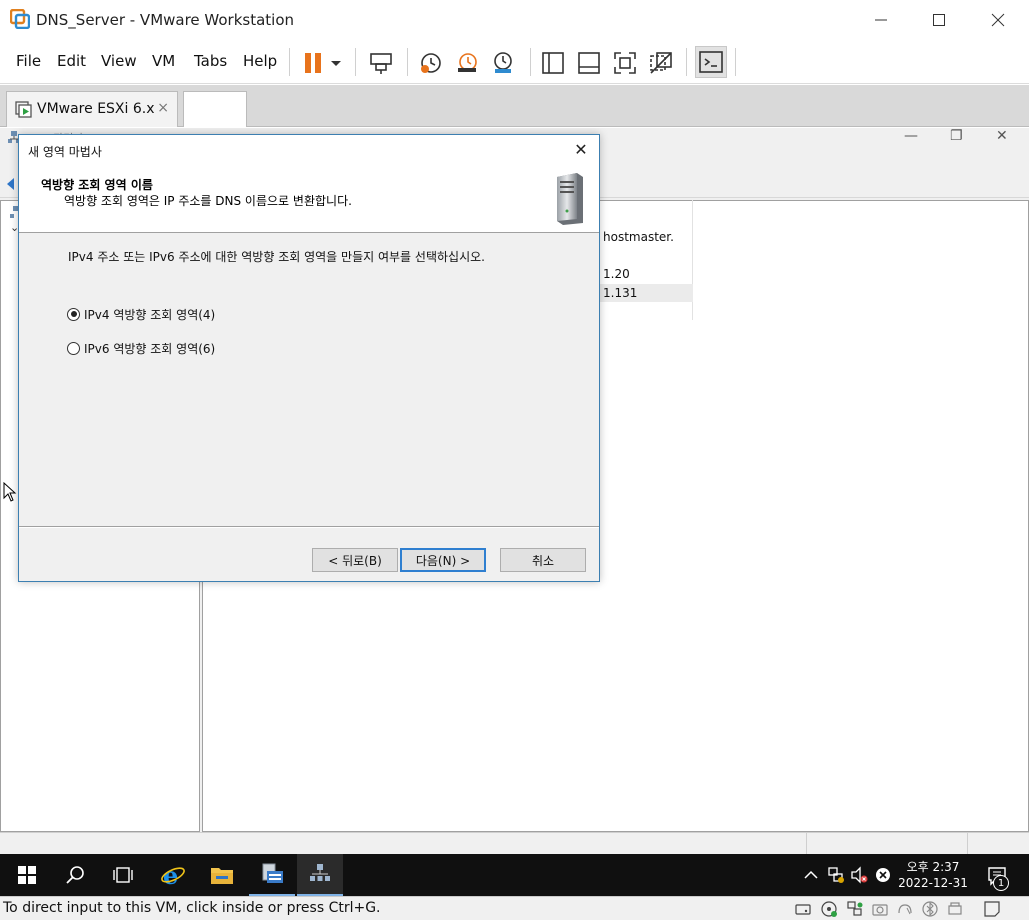  I want to click on send-ctrl-alt-del-icon, so click(381, 63).